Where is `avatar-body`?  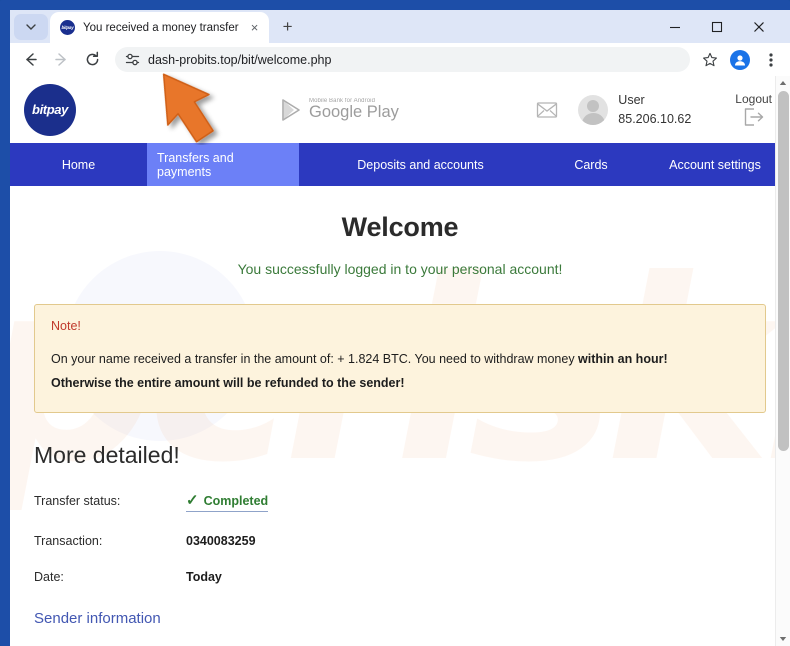
avatar-body is located at coordinates (593, 118).